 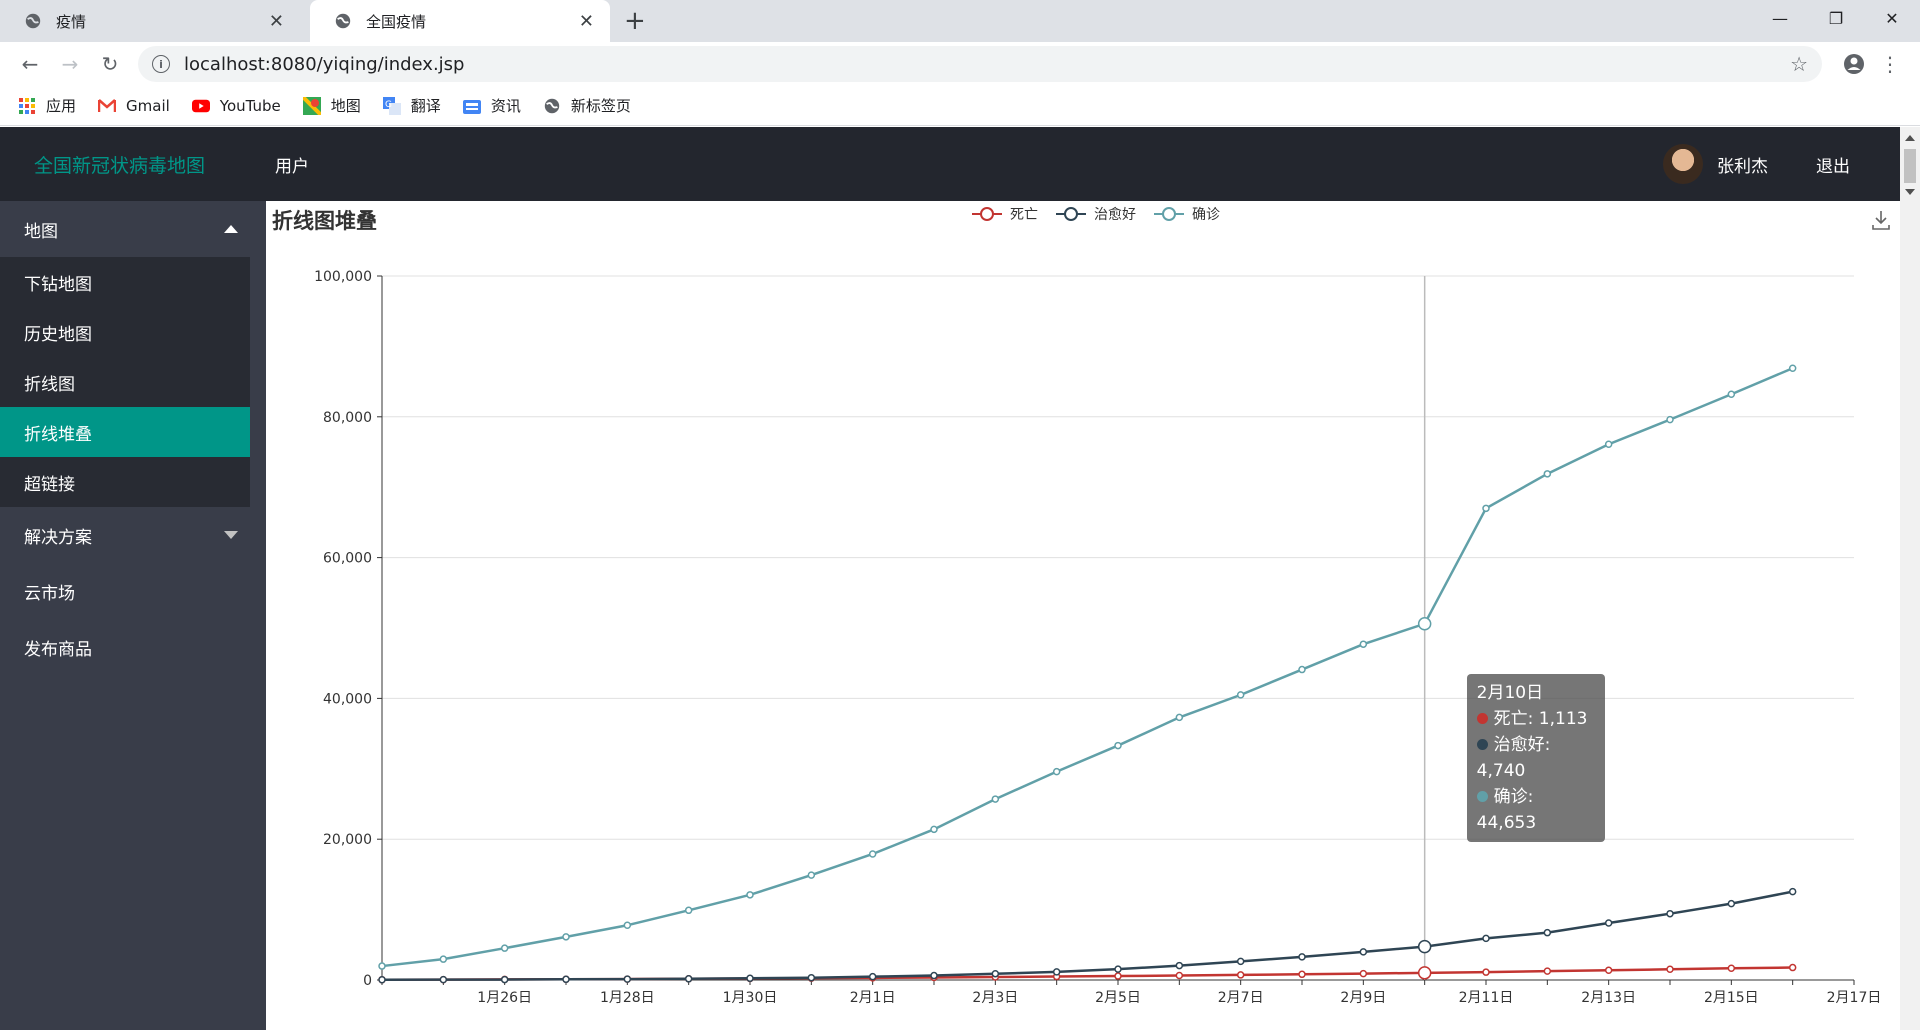 What do you see at coordinates (125, 432) in the screenshot?
I see `sidebar-item-stacked-line: 折线堆叠` at bounding box center [125, 432].